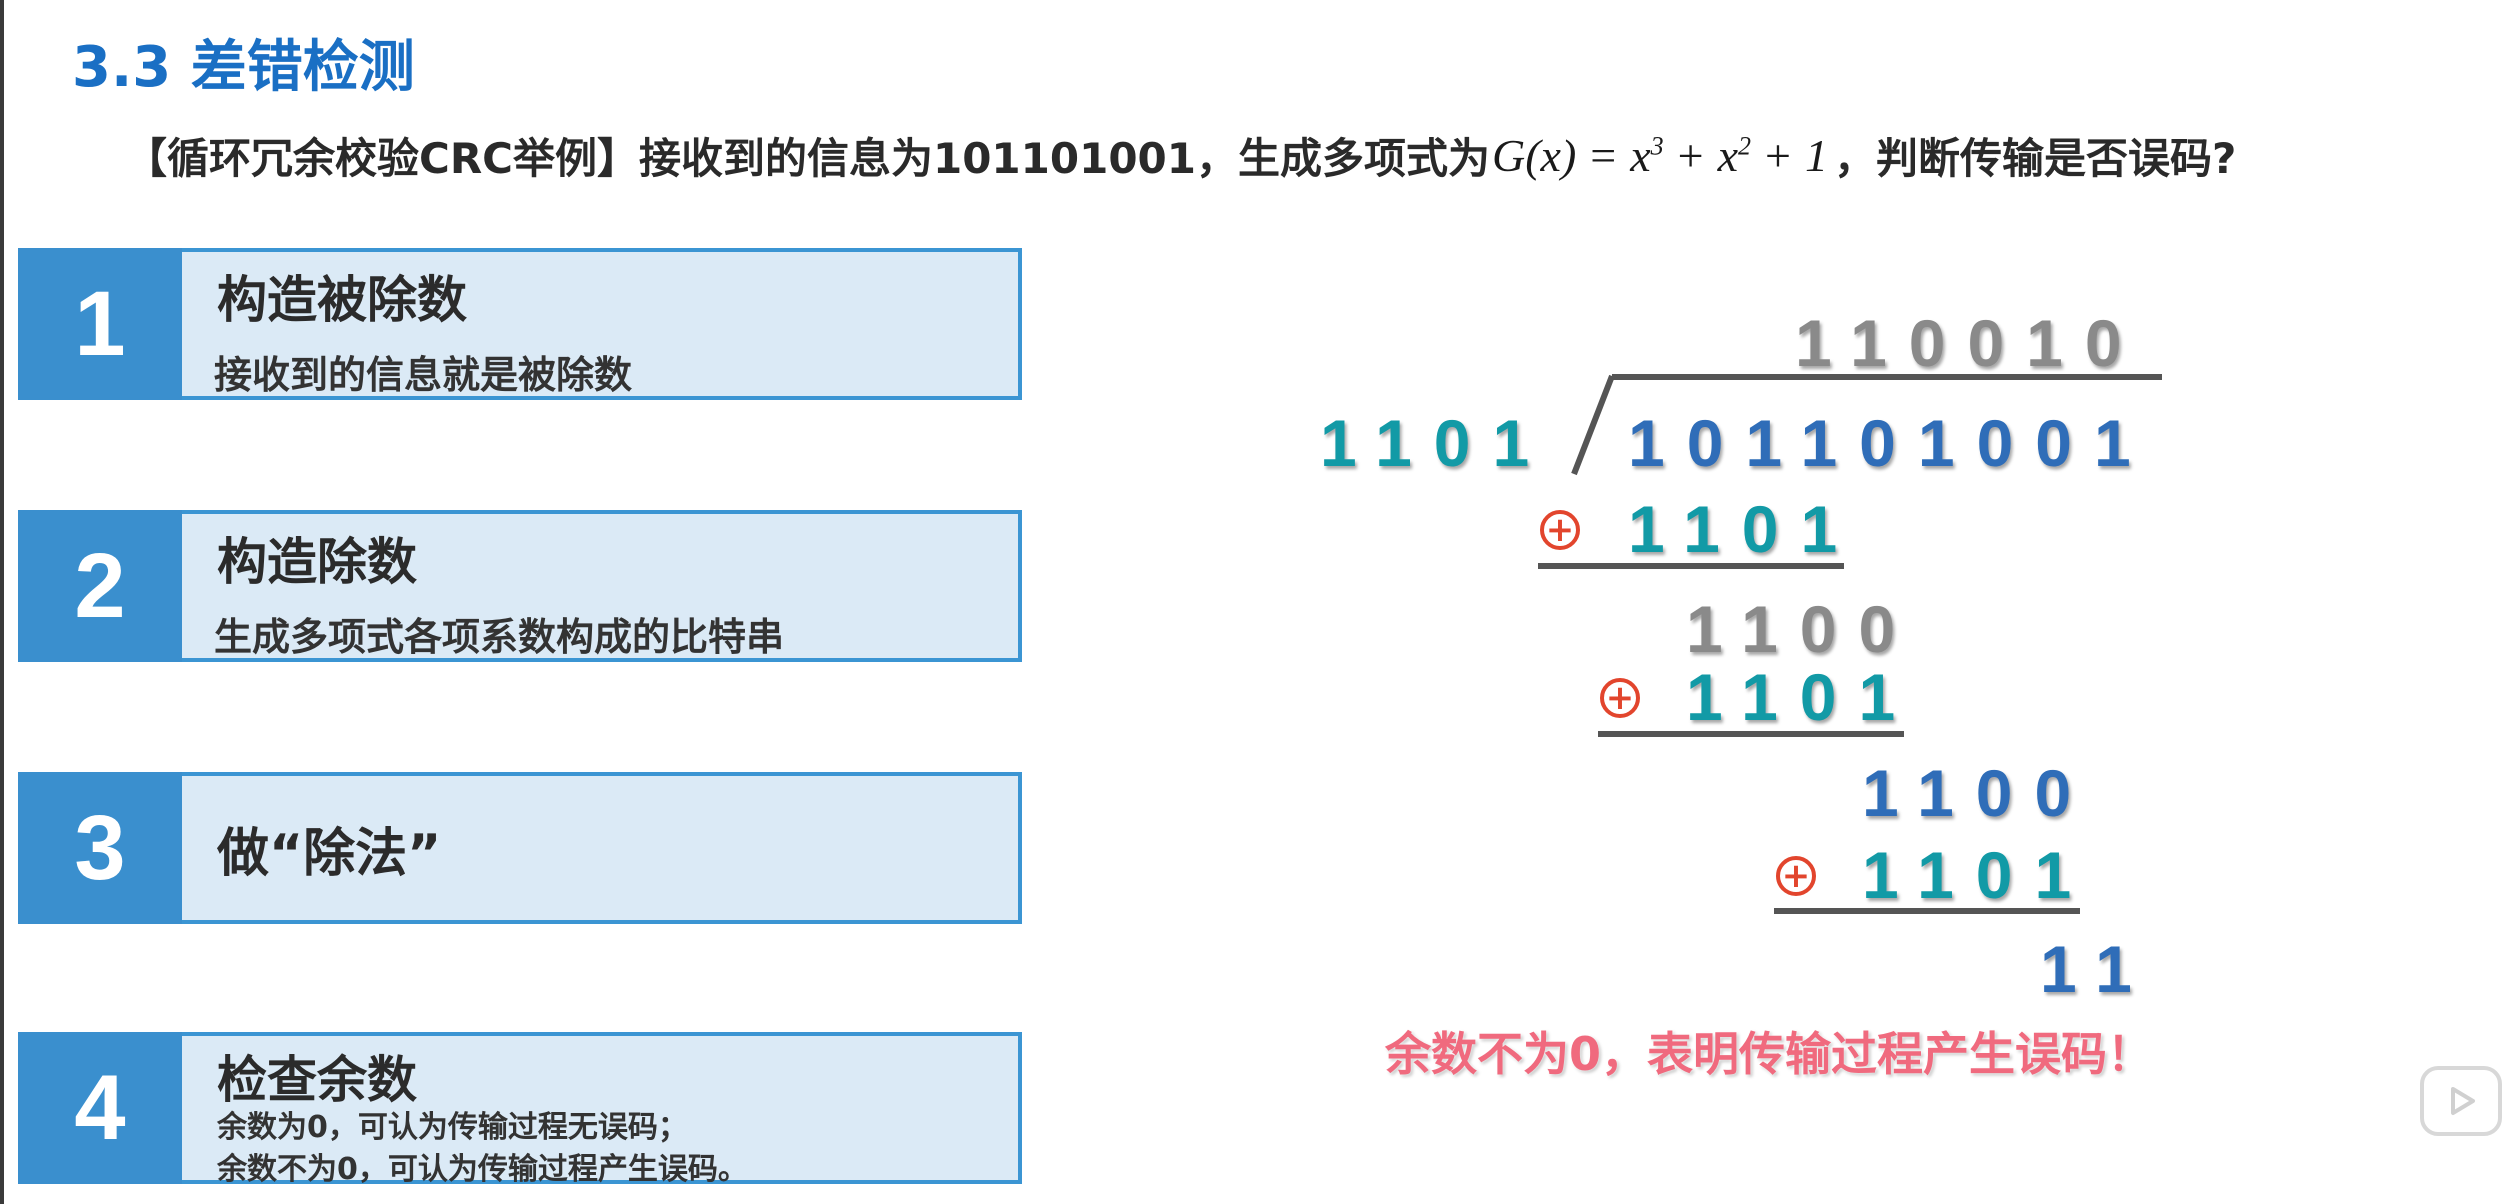 The width and height of the screenshot is (2517, 1204). What do you see at coordinates (1593, 425) in the screenshot?
I see `division-bracket` at bounding box center [1593, 425].